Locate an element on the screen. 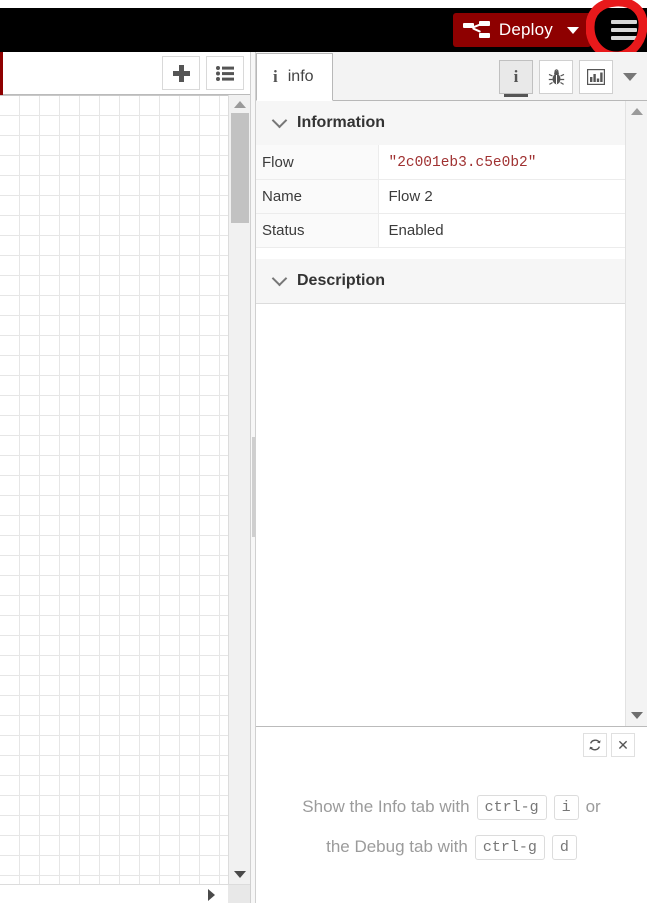 The height and width of the screenshot is (903, 647). tip-close-button: ✕ is located at coordinates (623, 745).